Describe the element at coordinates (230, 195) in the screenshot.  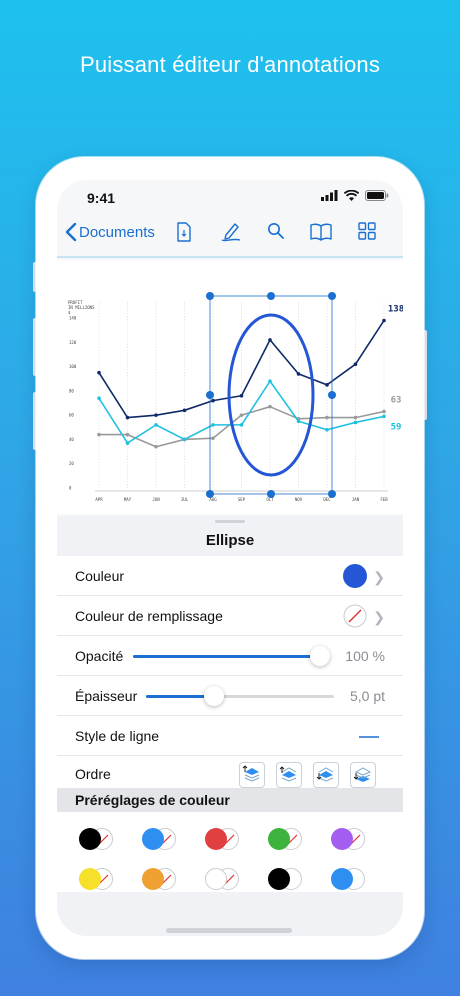
I see `status-bar: 9:41` at that location.